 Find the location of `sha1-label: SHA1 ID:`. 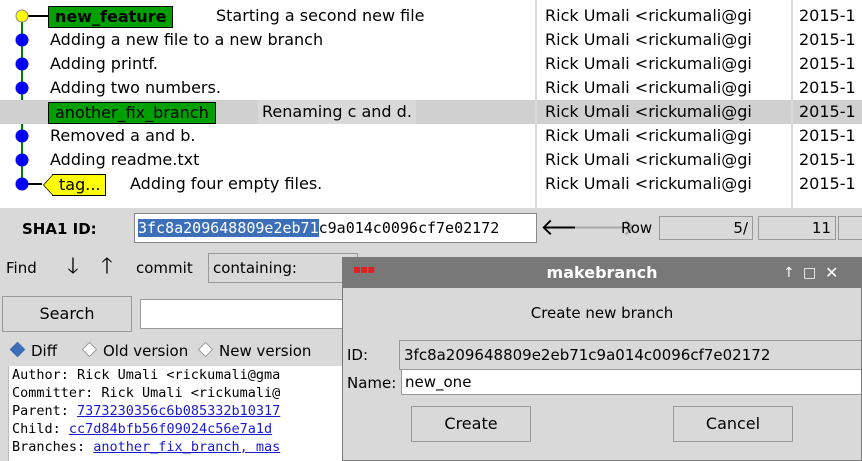

sha1-label: SHA1 ID: is located at coordinates (59, 229).